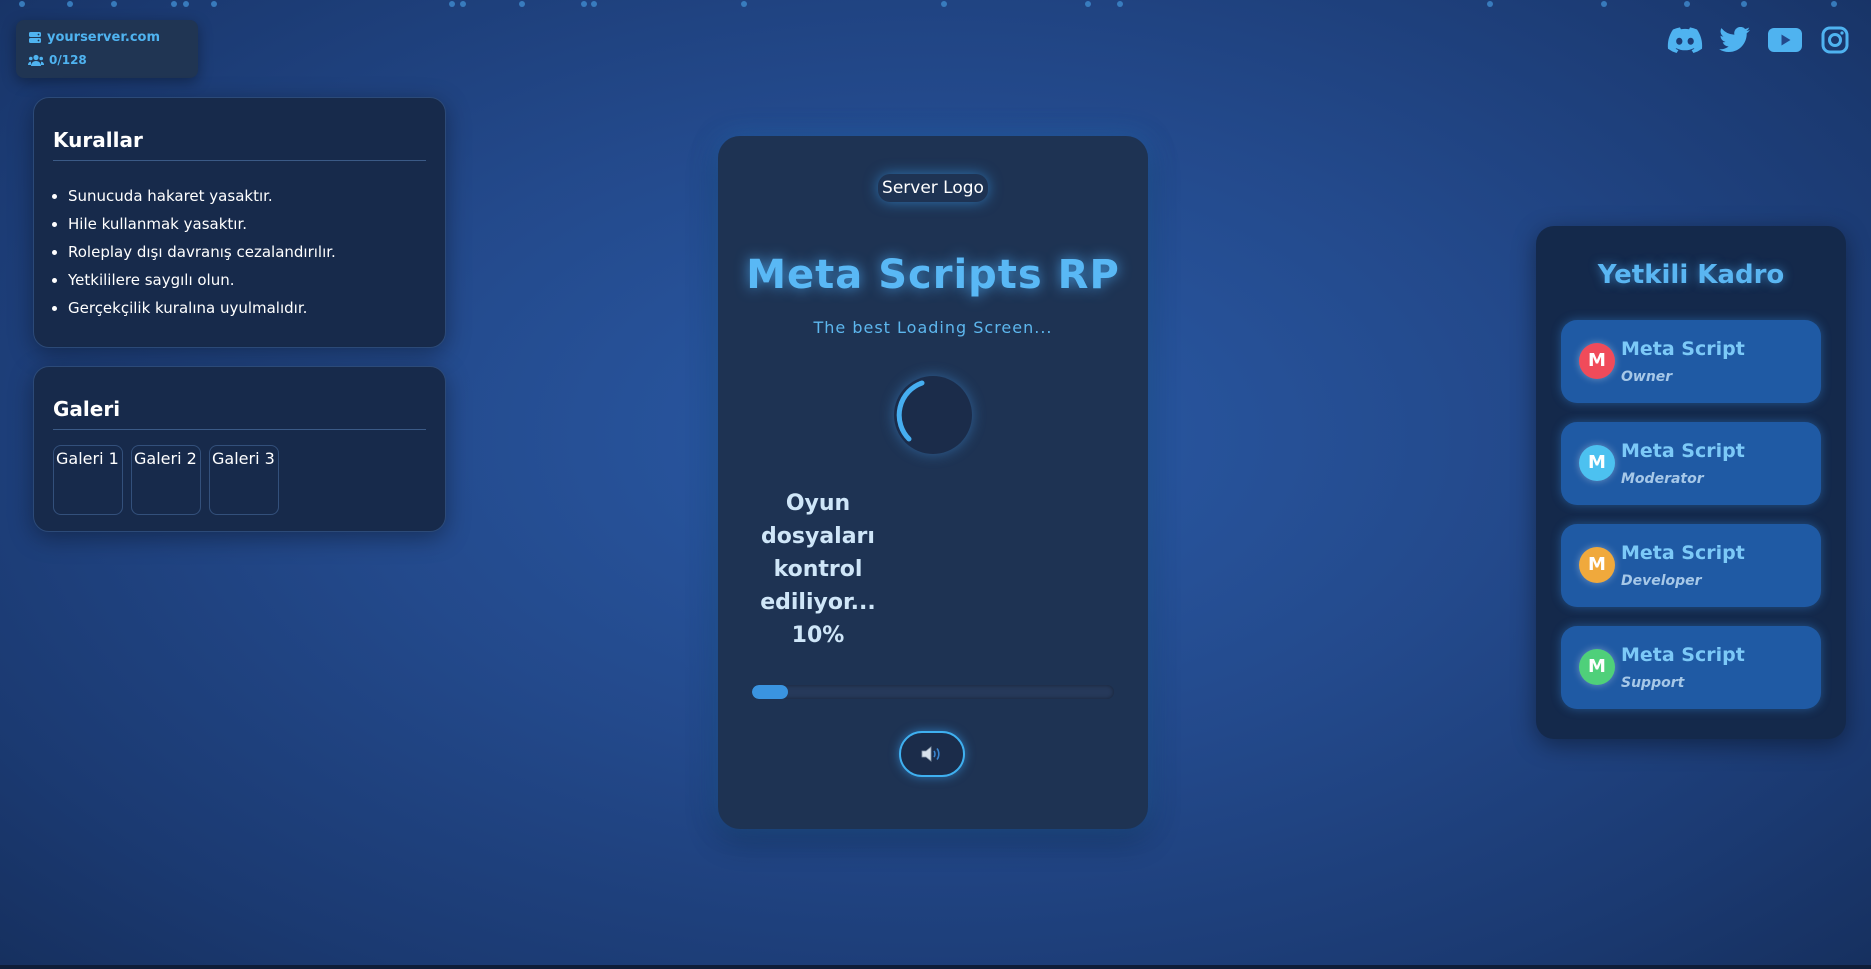  Describe the element at coordinates (1691, 667) in the screenshot. I see `staff-card-support: M Meta Script Support` at that location.